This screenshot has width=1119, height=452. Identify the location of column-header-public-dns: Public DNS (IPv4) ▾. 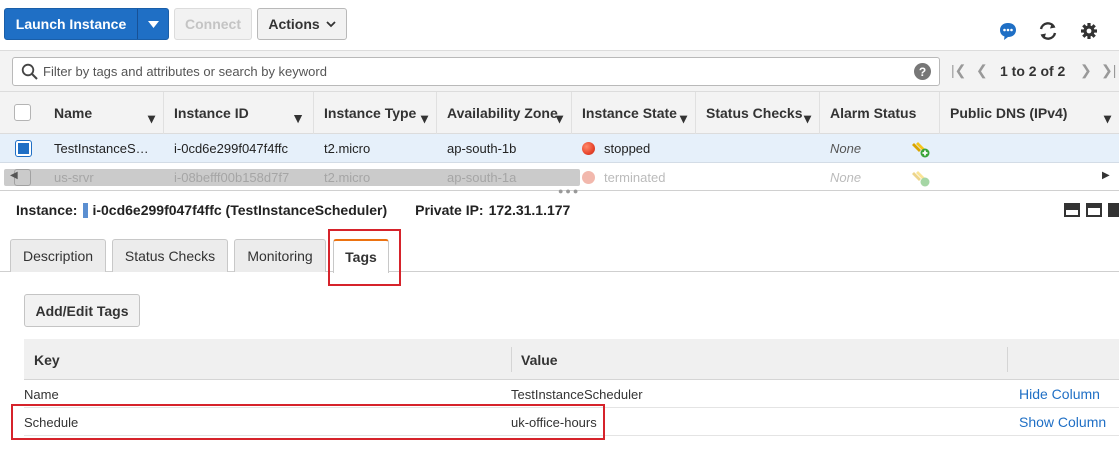
(1029, 113).